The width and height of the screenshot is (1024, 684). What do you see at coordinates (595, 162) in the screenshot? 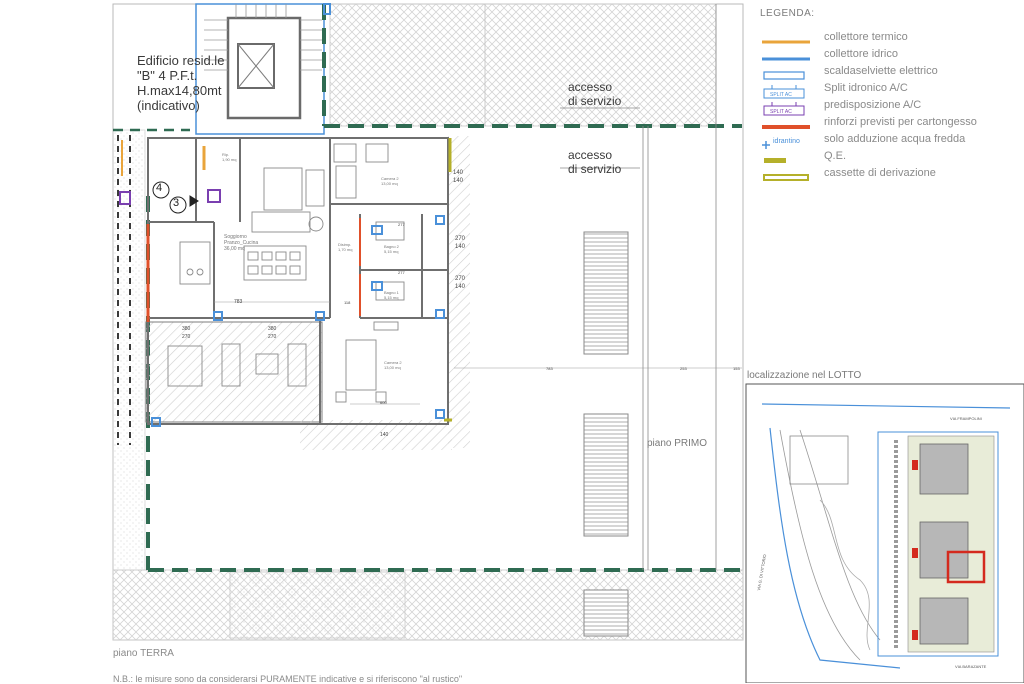
I see `access-label-2: accesso di servizio` at bounding box center [595, 162].